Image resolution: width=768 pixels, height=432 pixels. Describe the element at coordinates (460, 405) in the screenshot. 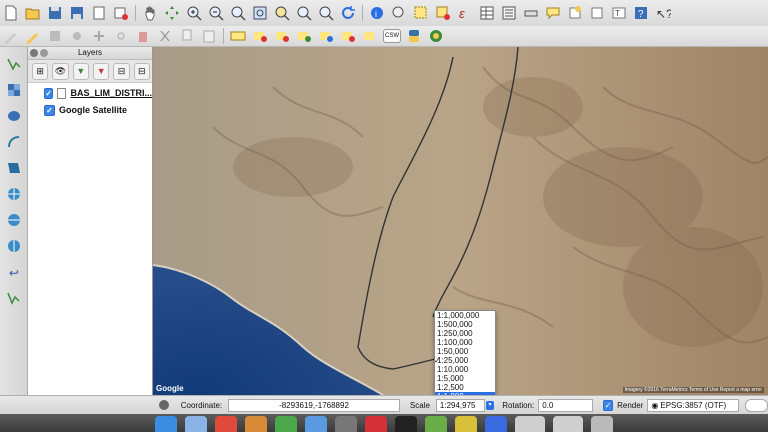

I see `scale-field: 1:294,975` at that location.